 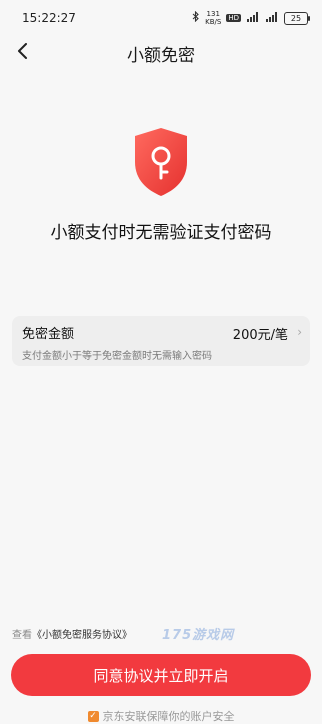 I want to click on hd-badge: HD, so click(x=233, y=18).